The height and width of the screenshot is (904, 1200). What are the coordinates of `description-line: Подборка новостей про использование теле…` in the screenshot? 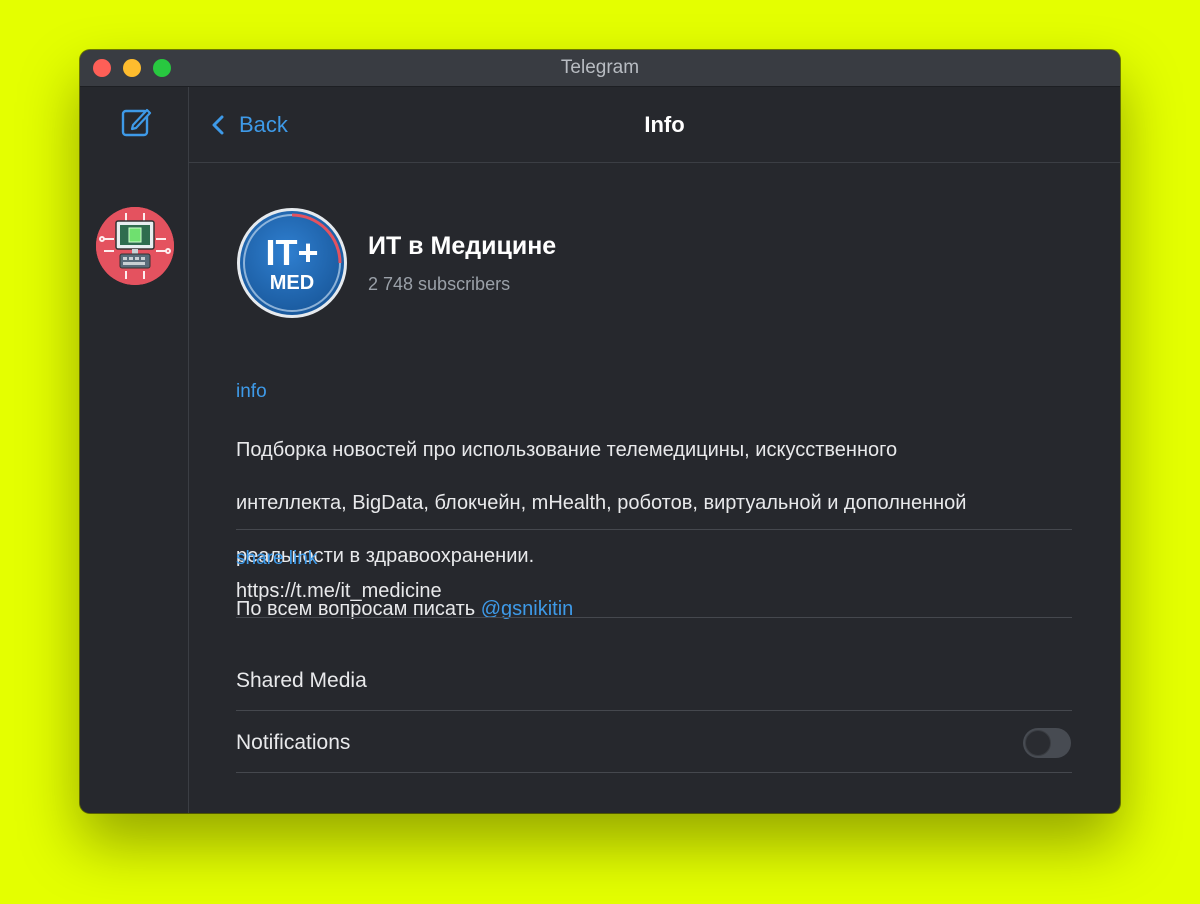 It's located at (567, 449).